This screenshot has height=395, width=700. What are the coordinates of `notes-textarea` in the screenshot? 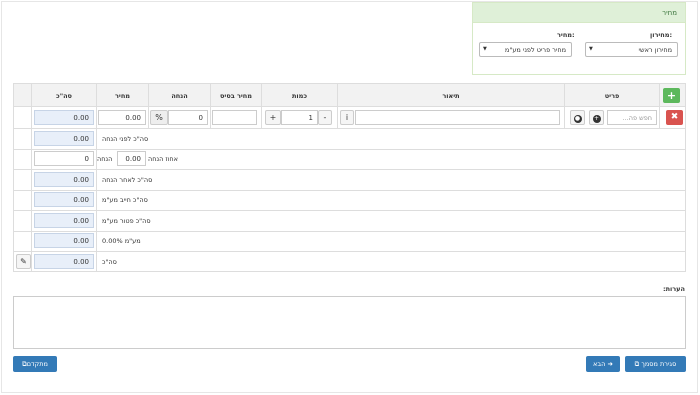 It's located at (349, 322).